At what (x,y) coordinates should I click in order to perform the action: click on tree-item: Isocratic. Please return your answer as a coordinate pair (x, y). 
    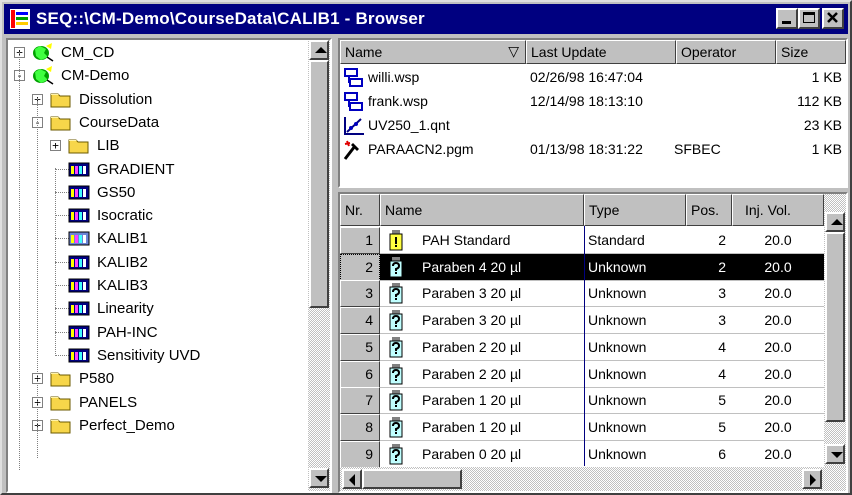
    Looking at the image, I should click on (111, 215).